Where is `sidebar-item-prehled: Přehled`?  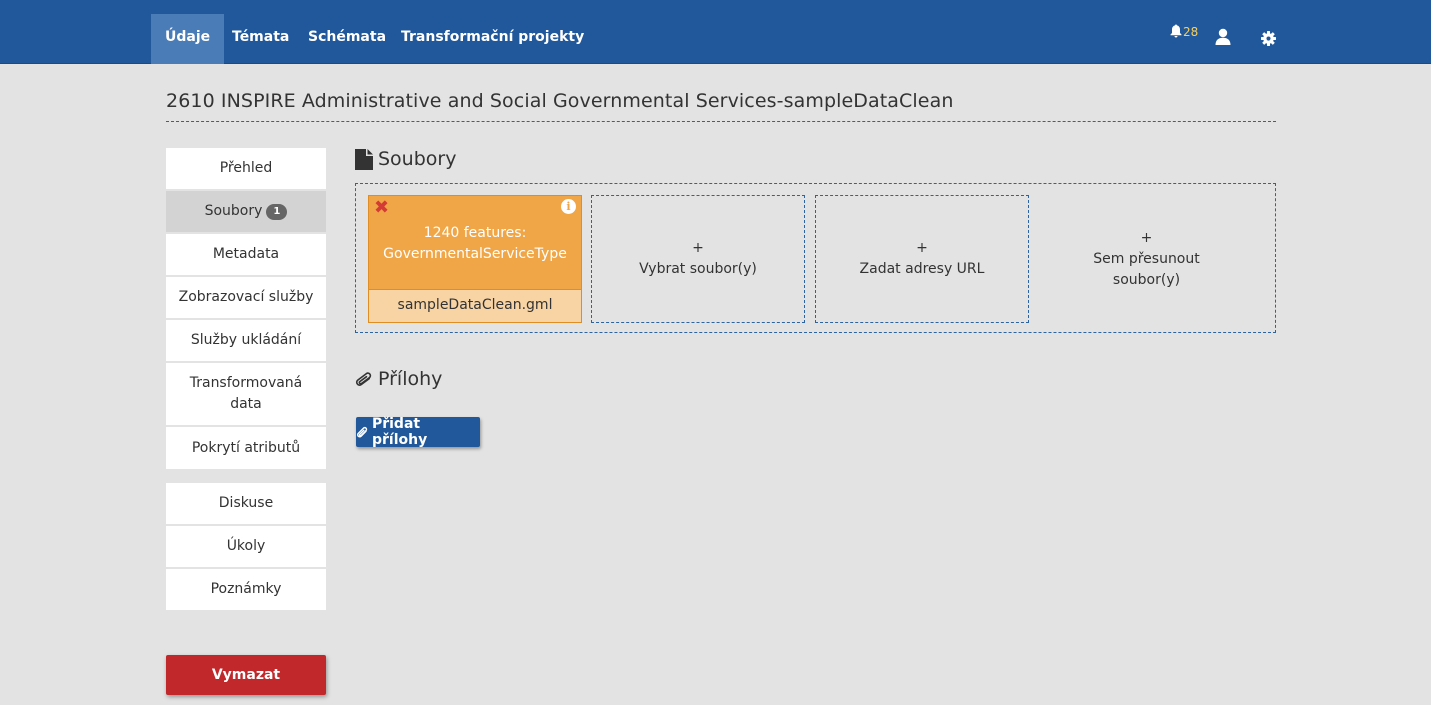 sidebar-item-prehled: Přehled is located at coordinates (246, 169).